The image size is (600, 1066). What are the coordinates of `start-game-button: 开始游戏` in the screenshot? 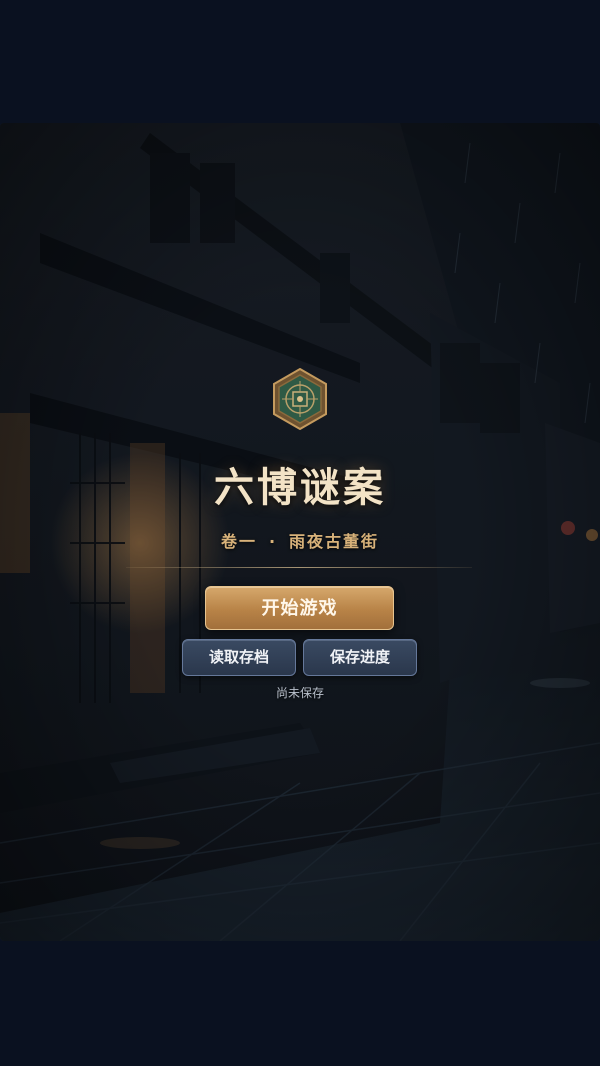 It's located at (299, 608).